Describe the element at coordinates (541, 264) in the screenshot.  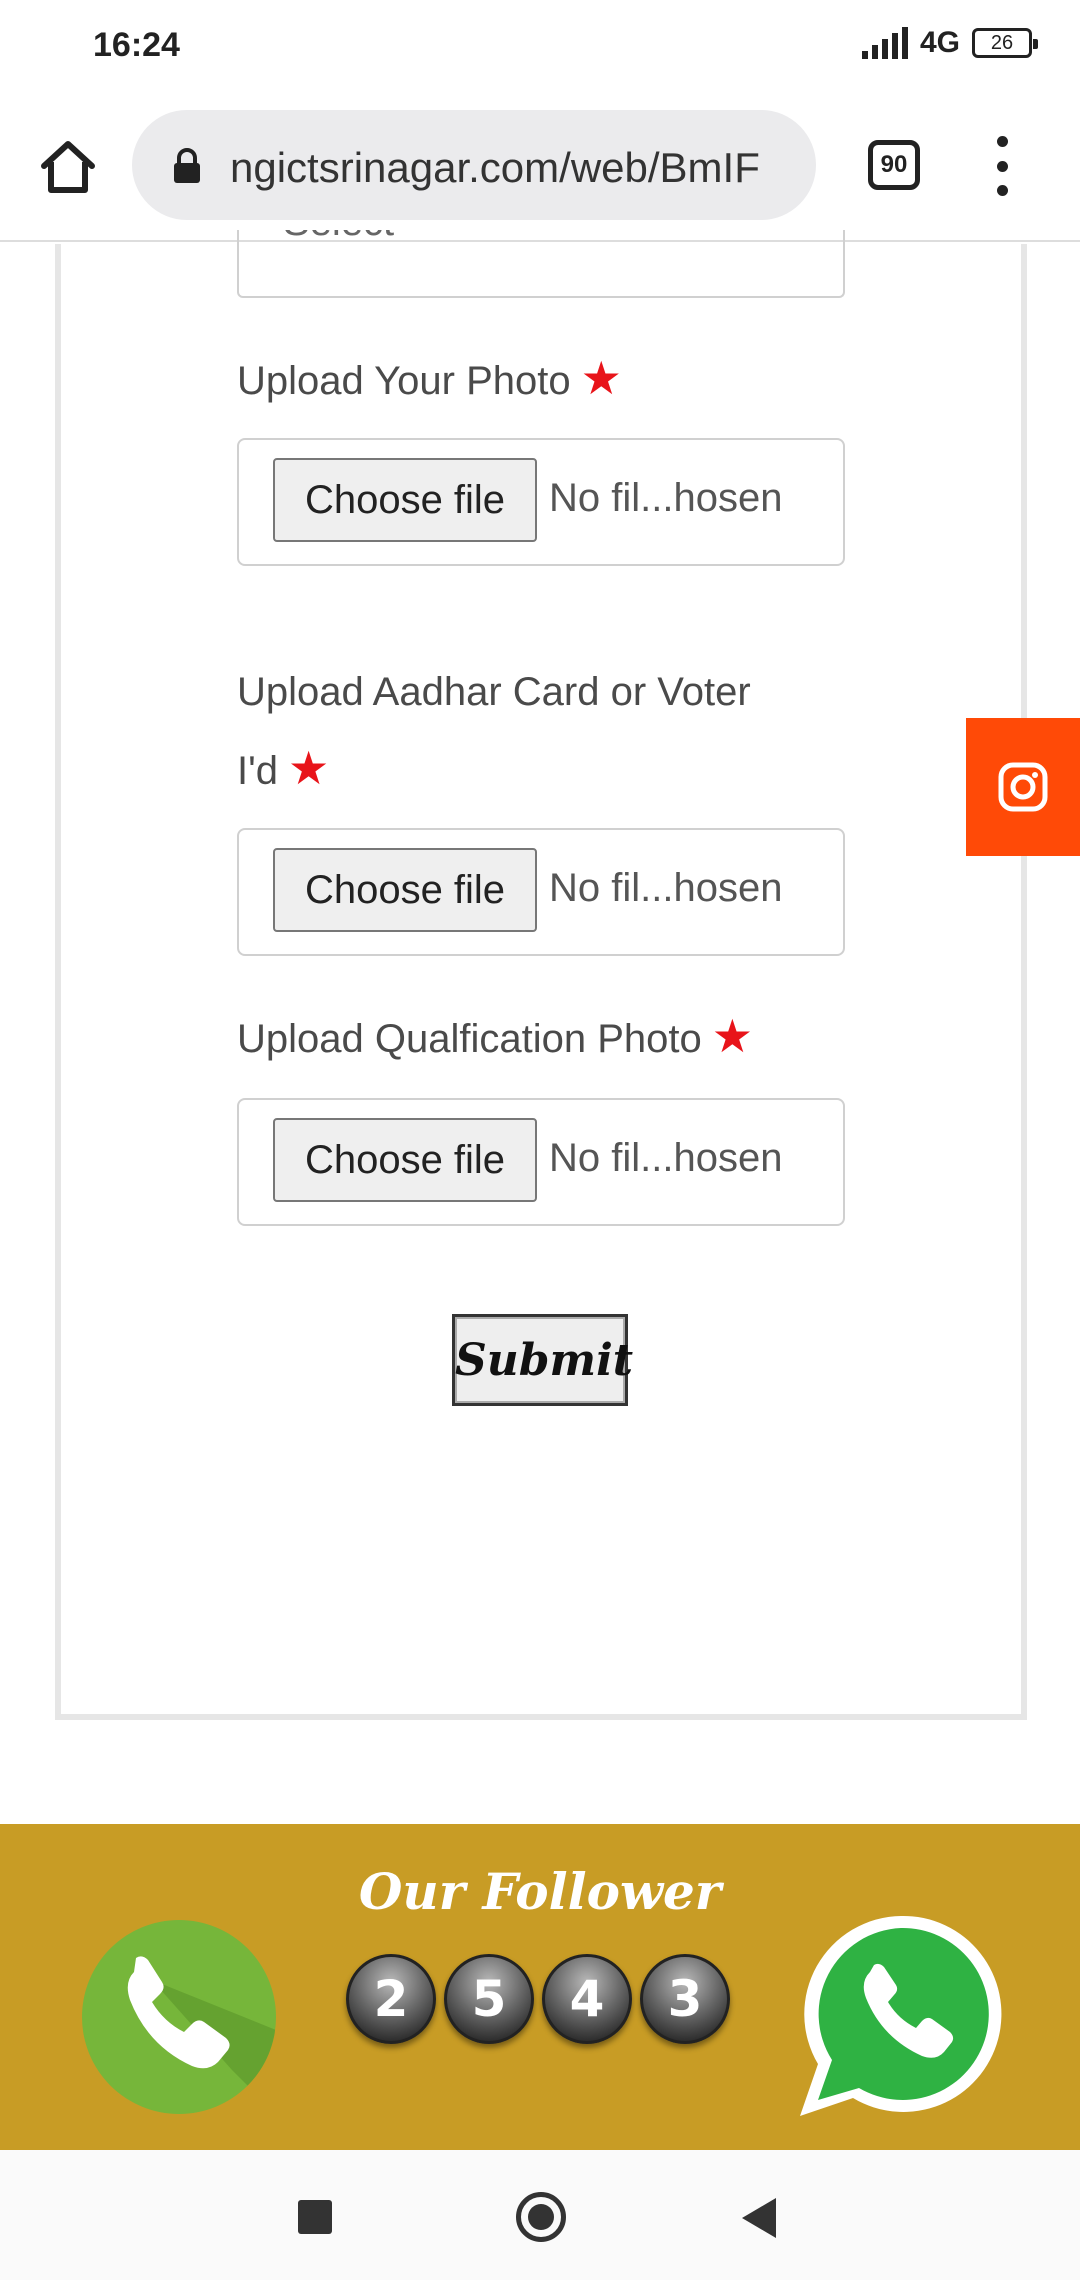
I see `select-dropdown: Select` at that location.